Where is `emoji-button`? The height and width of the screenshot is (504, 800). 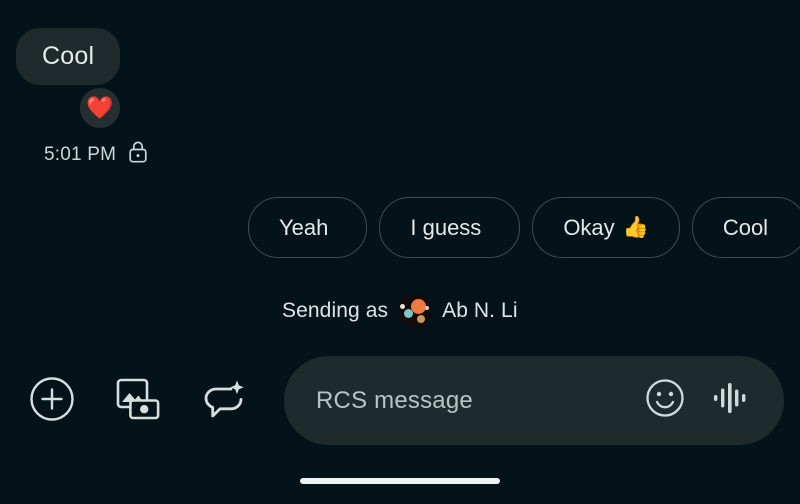 emoji-button is located at coordinates (665, 401).